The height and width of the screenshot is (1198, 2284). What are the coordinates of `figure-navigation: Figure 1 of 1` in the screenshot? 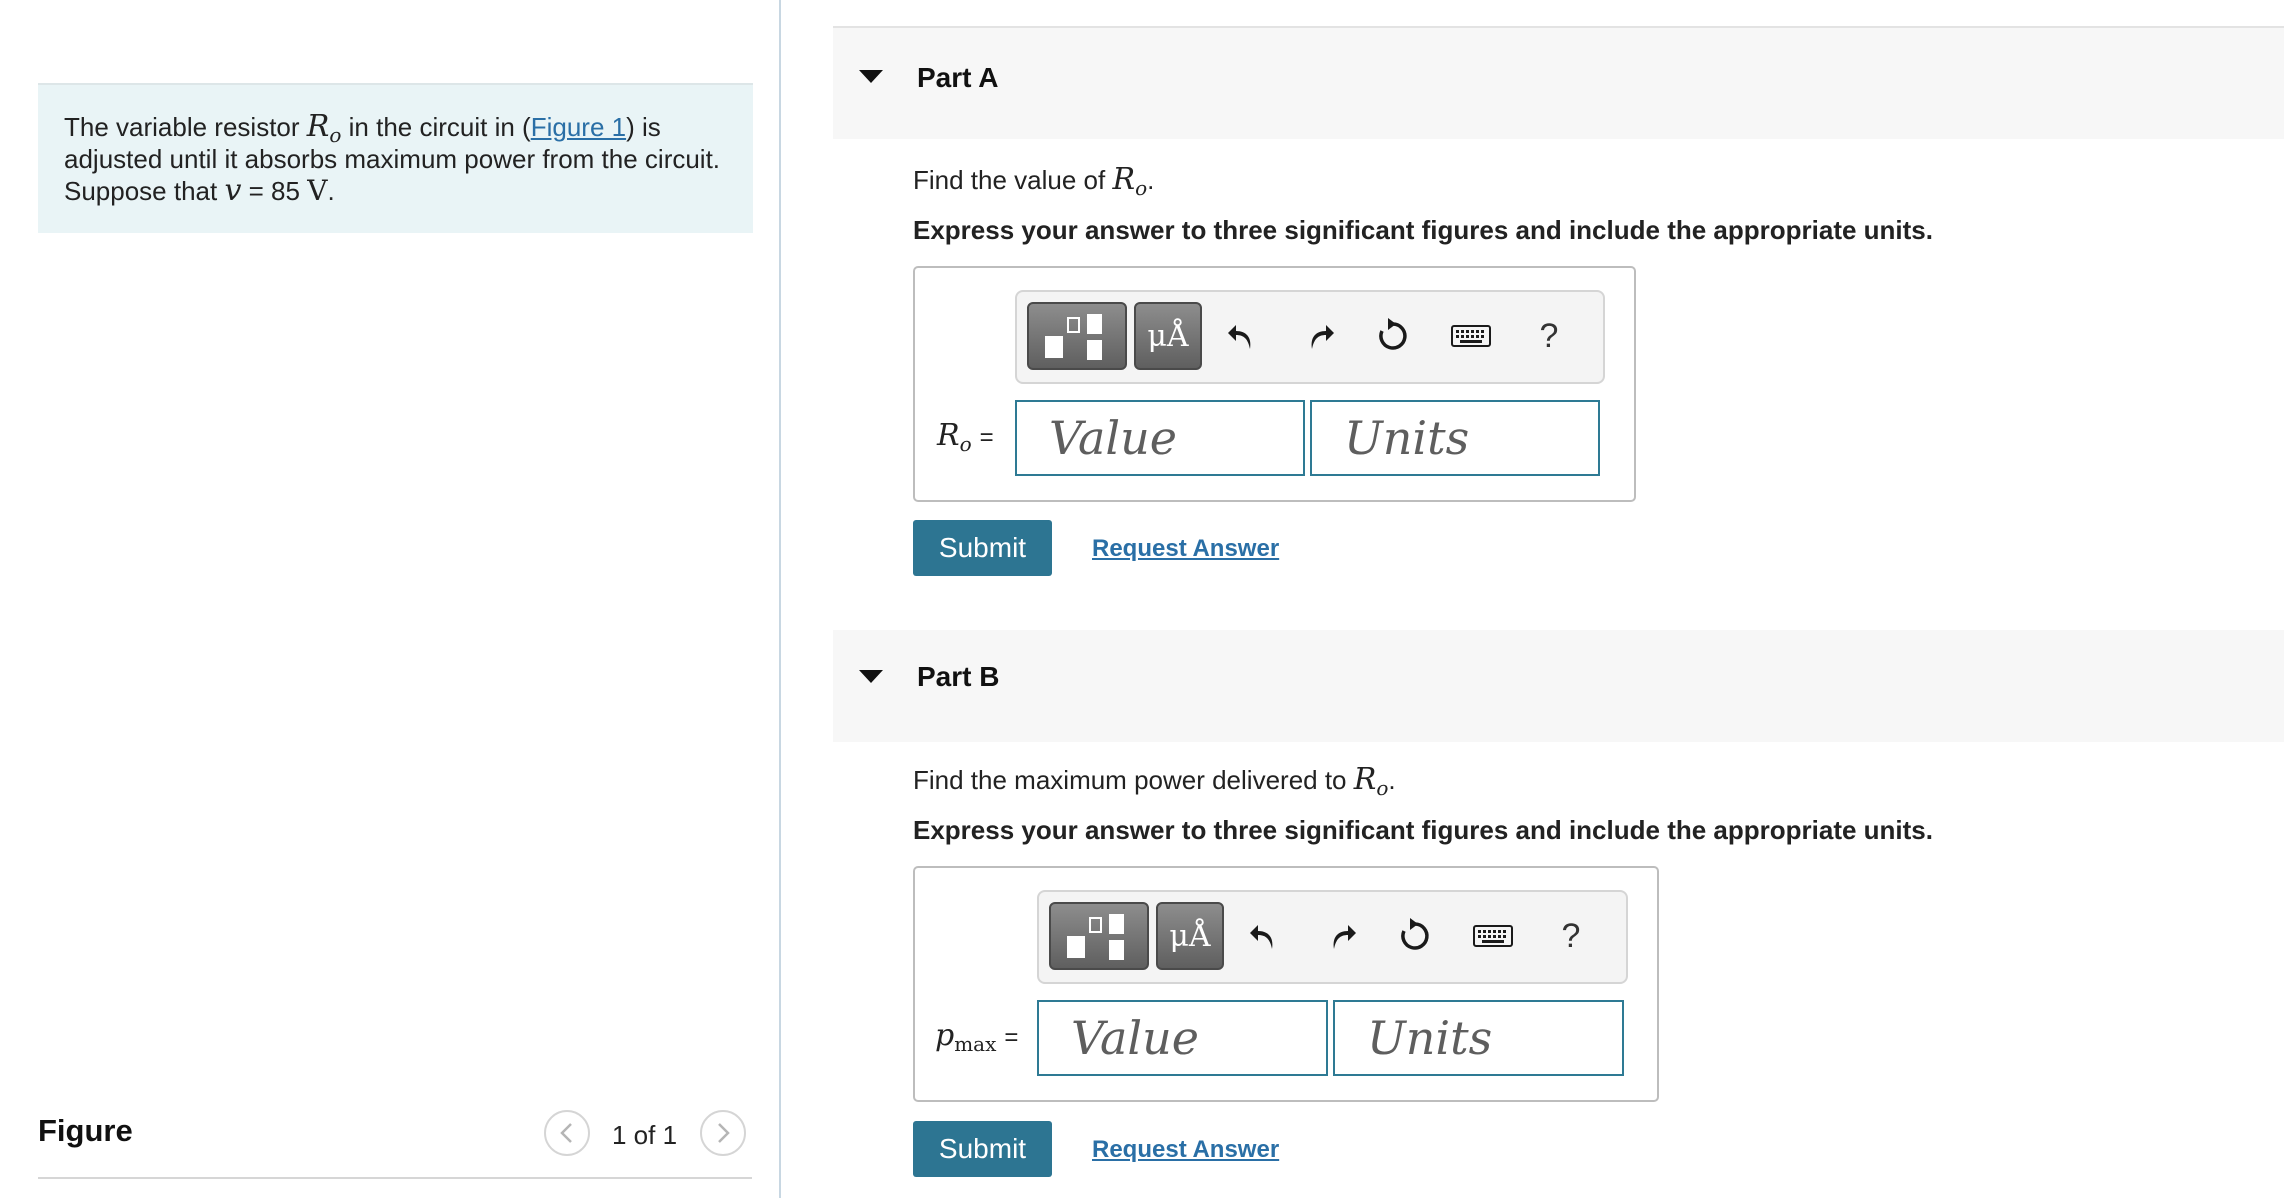 It's located at (395, 1142).